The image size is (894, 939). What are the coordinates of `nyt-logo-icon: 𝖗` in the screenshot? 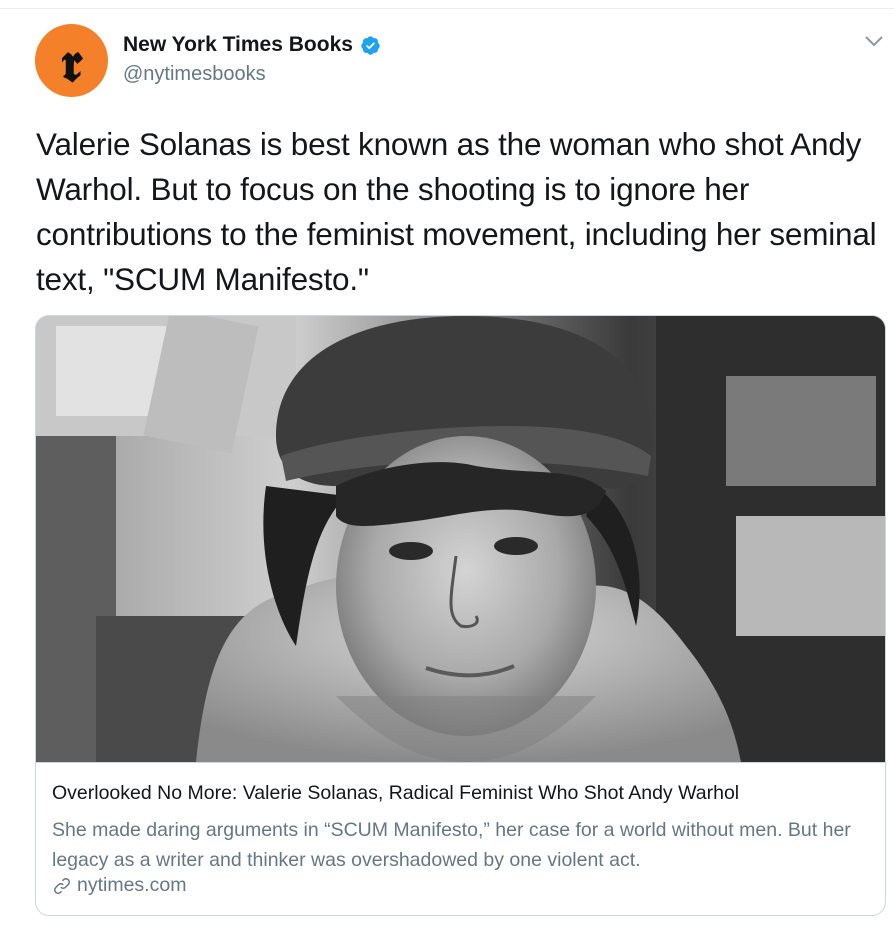 It's located at (71, 61).